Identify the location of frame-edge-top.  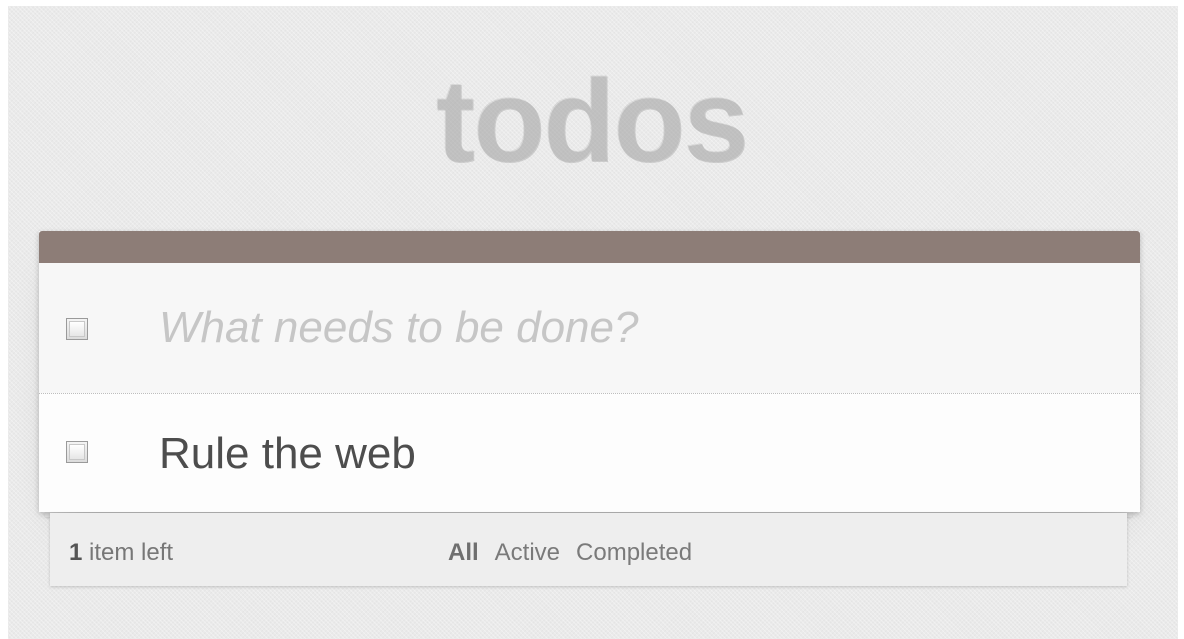
(592, 3).